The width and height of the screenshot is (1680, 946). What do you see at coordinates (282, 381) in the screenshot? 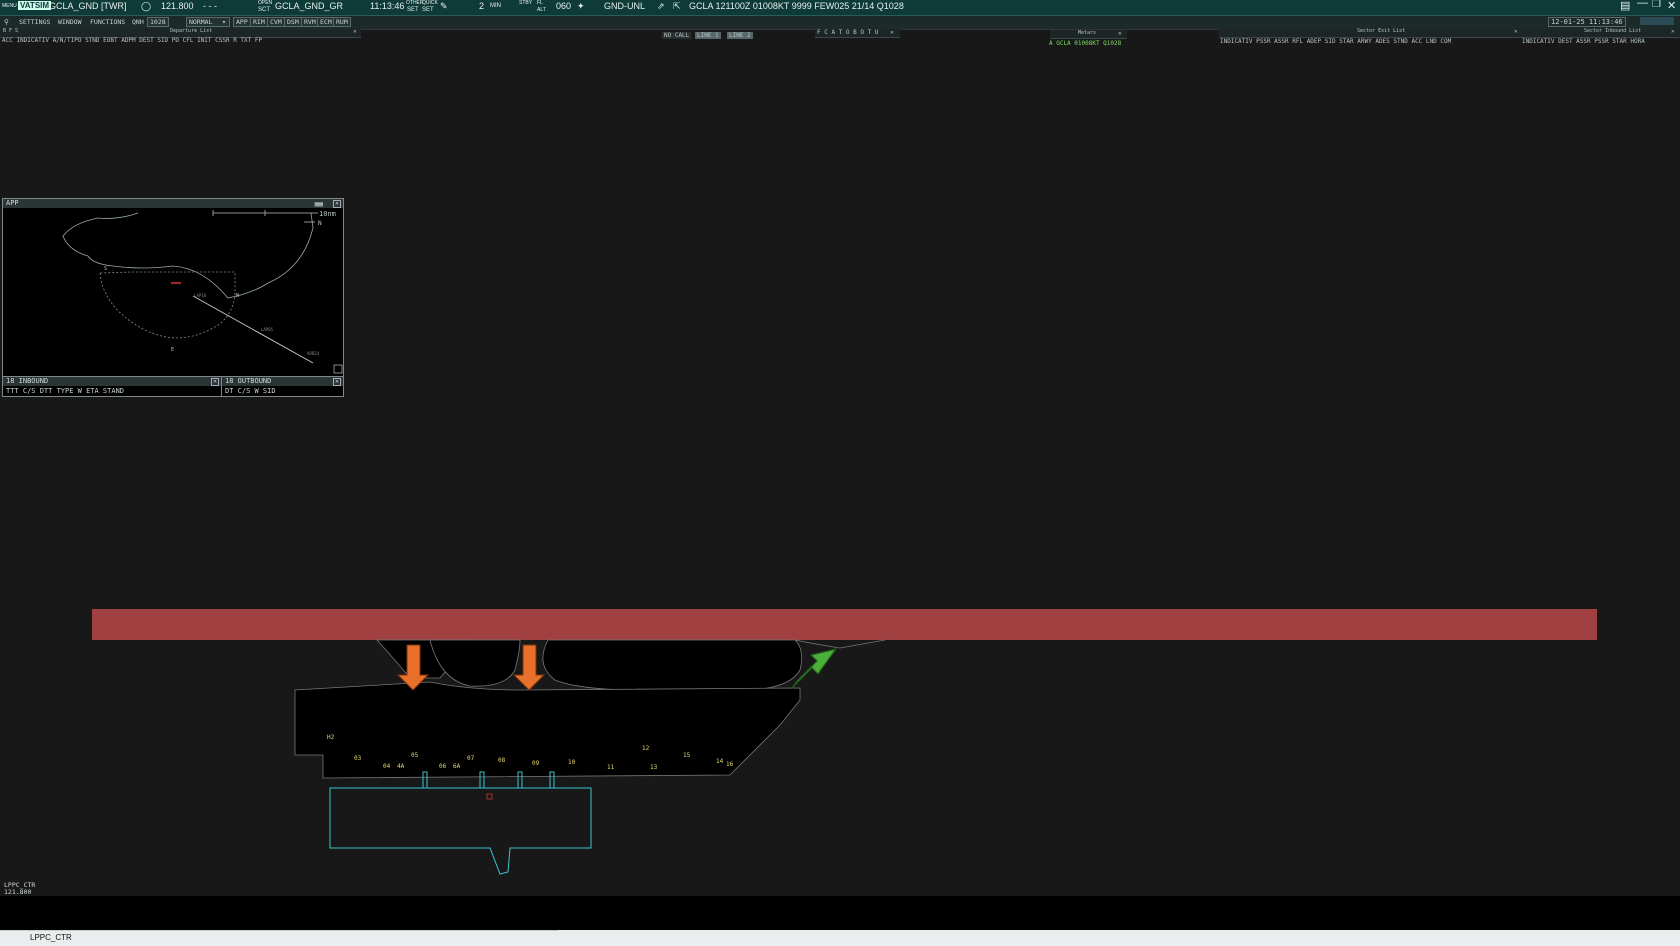
I see `outbound-title: 18 OUTBOUND` at bounding box center [282, 381].